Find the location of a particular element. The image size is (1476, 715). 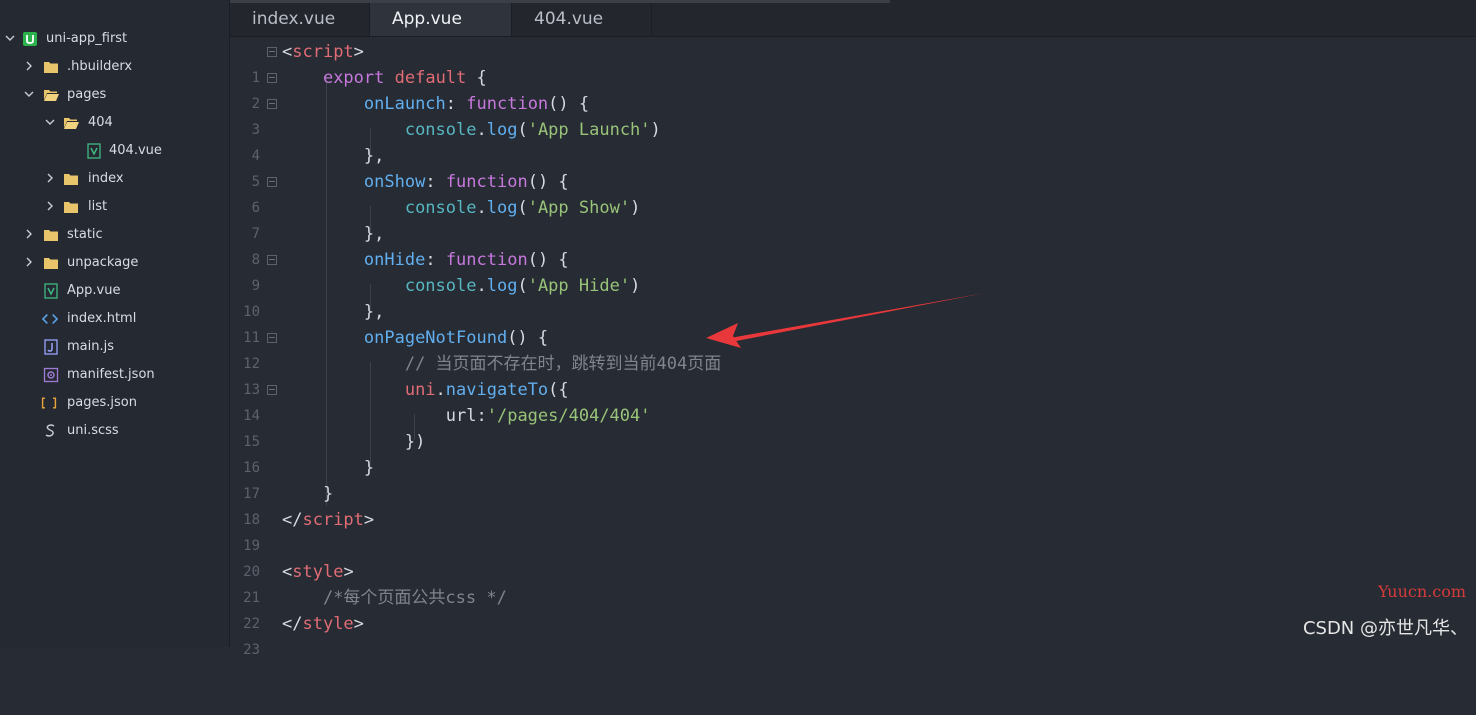

code-line: 14 uni.navigateTo({ is located at coordinates (853, 400).